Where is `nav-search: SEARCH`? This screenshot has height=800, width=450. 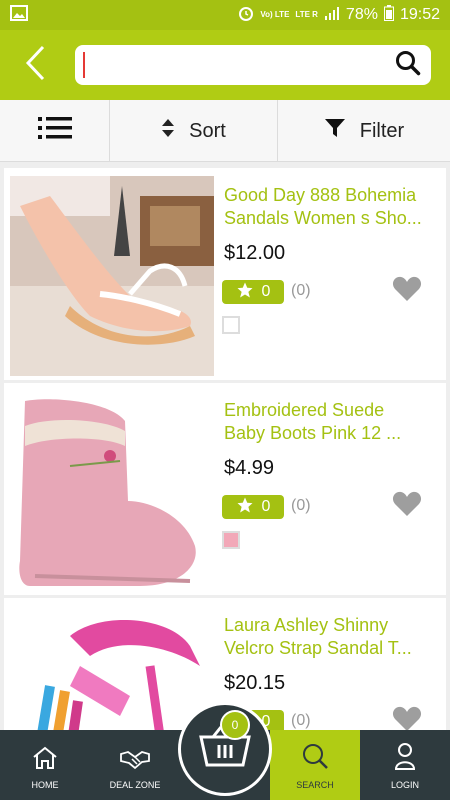 nav-search: SEARCH is located at coordinates (315, 765).